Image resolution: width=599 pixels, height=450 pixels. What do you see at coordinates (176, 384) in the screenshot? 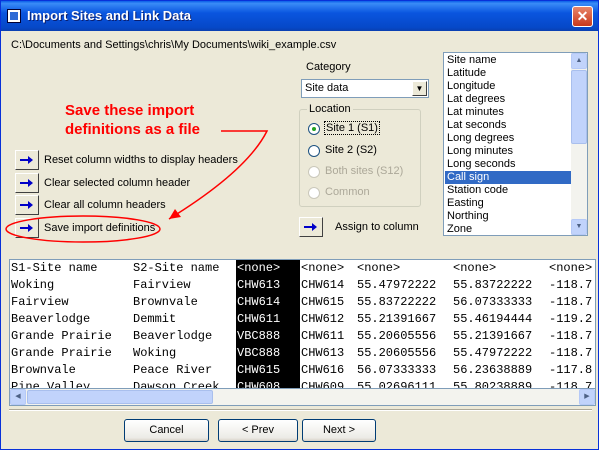
I see `grid-cell: Dawson Creek` at bounding box center [176, 384].